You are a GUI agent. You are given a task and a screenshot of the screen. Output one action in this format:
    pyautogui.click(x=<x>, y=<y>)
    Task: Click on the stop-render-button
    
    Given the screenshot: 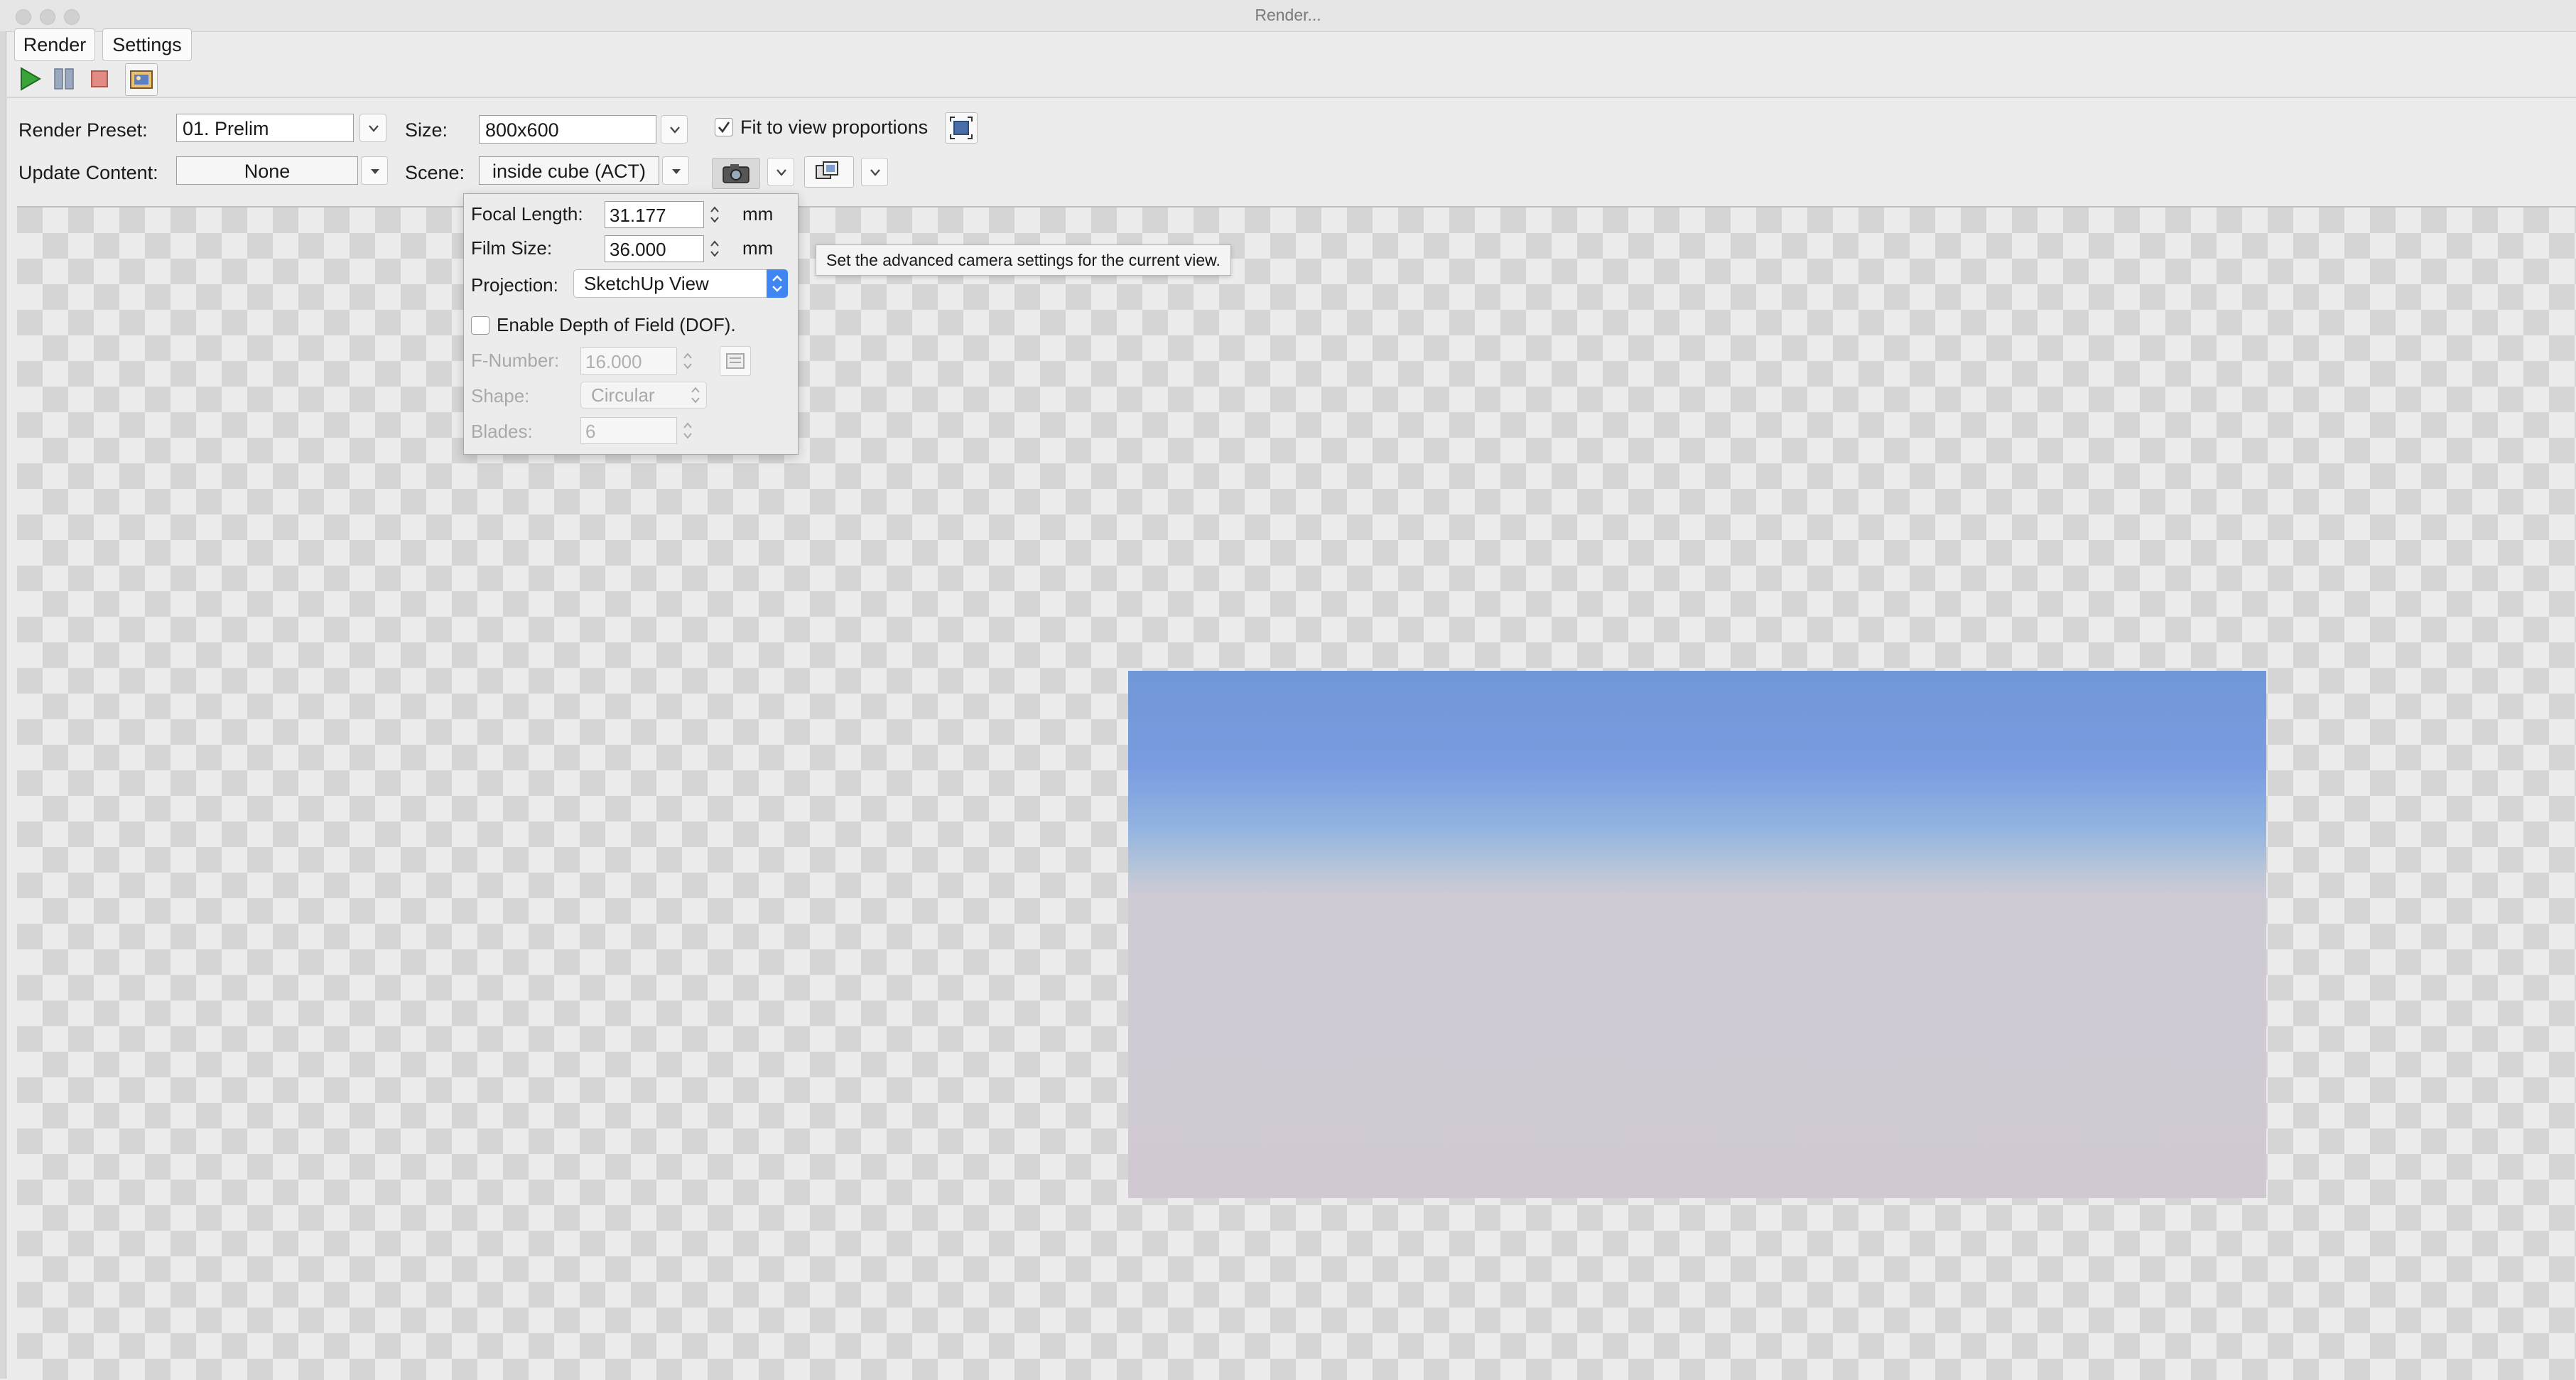 What is the action you would take?
    pyautogui.click(x=99, y=79)
    